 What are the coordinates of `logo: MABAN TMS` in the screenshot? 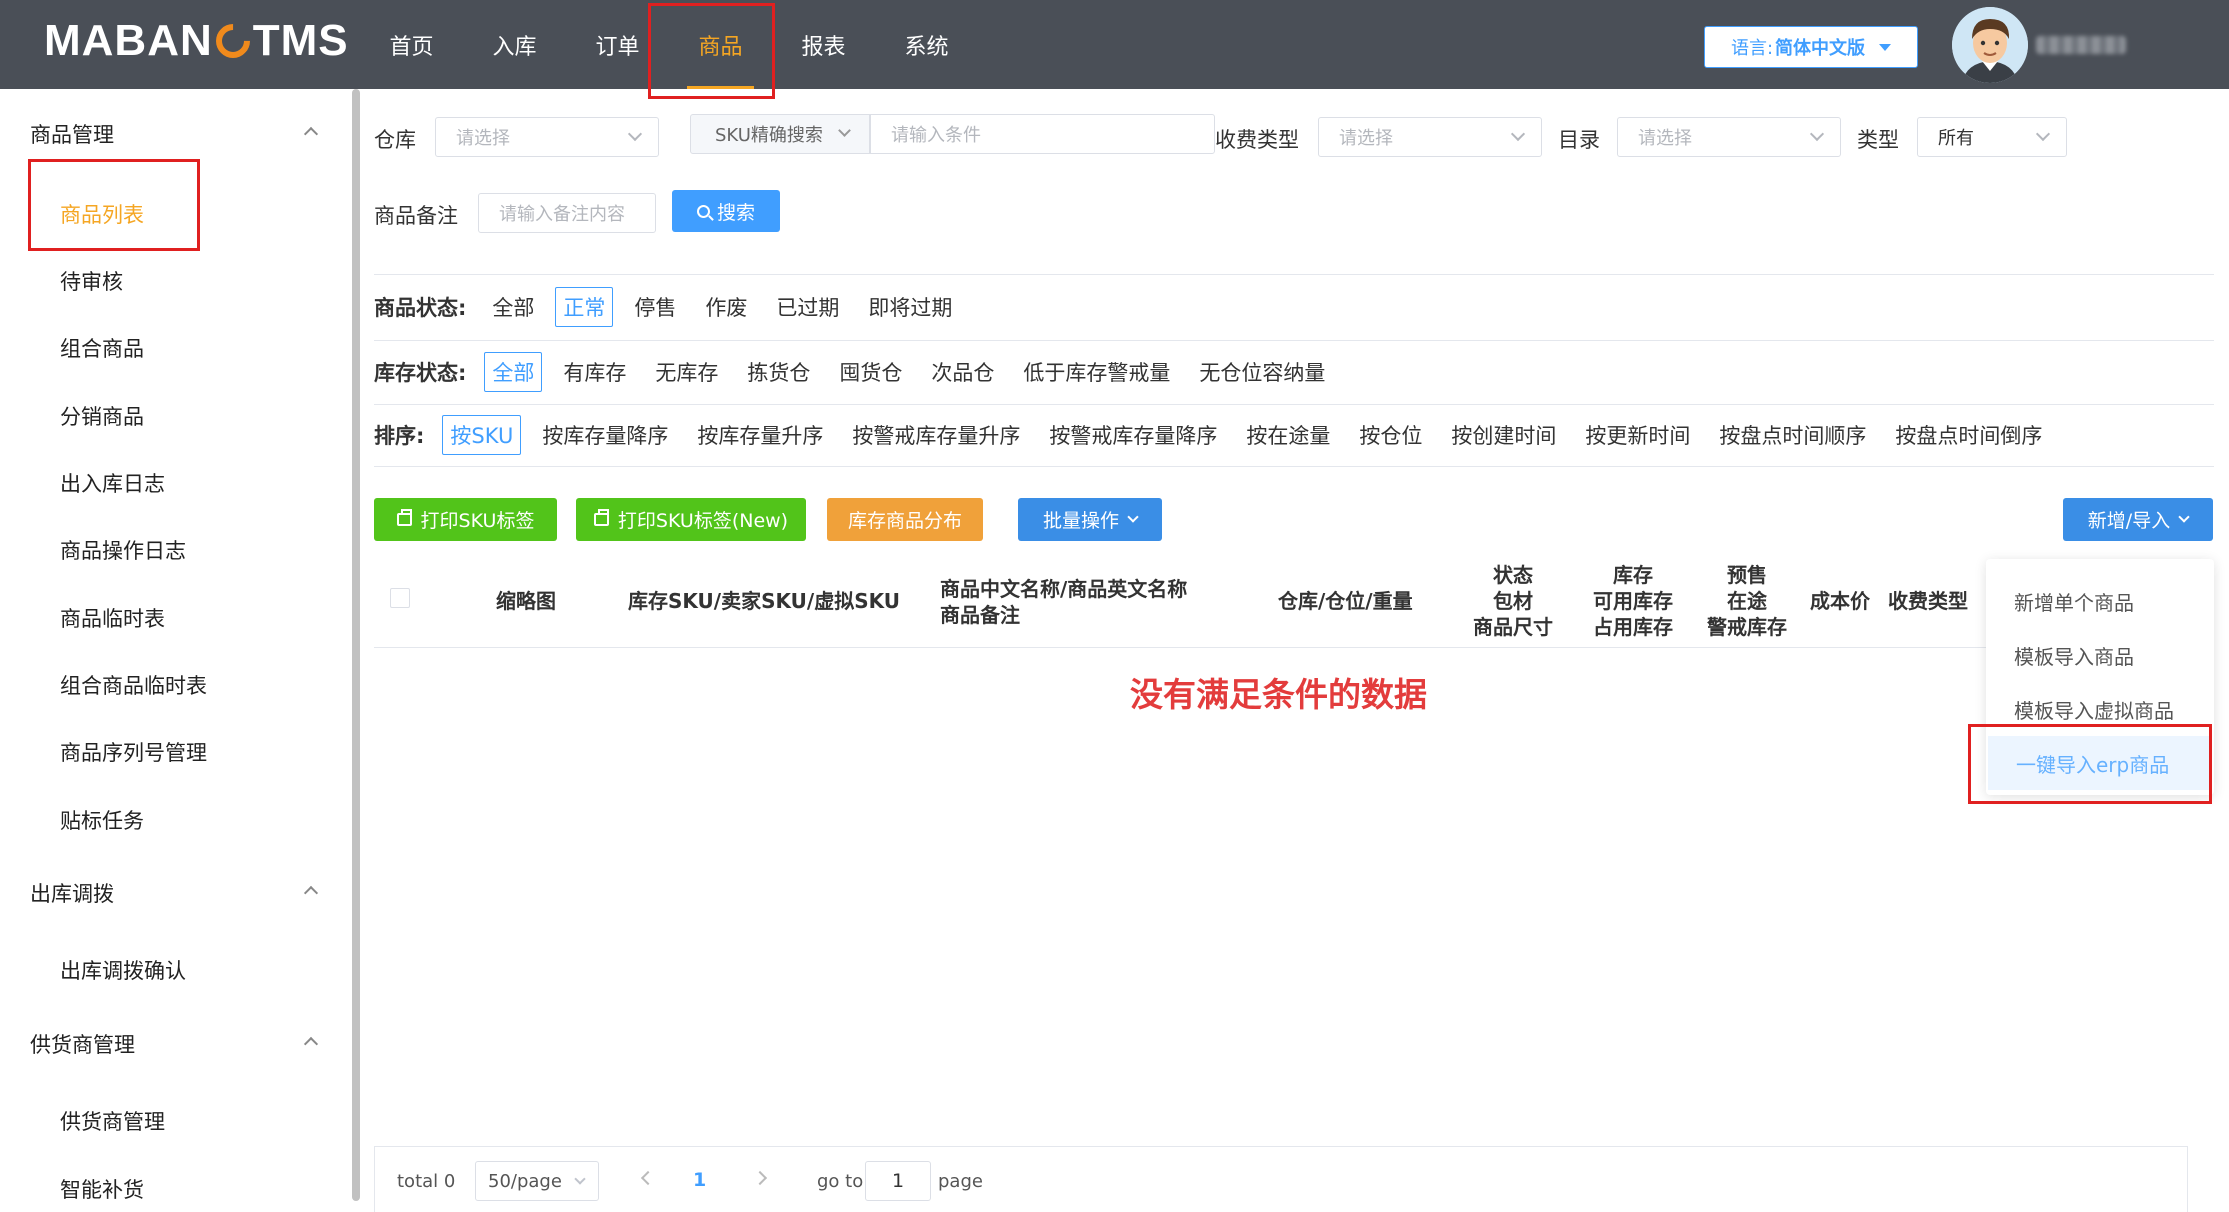 It's located at (196, 41).